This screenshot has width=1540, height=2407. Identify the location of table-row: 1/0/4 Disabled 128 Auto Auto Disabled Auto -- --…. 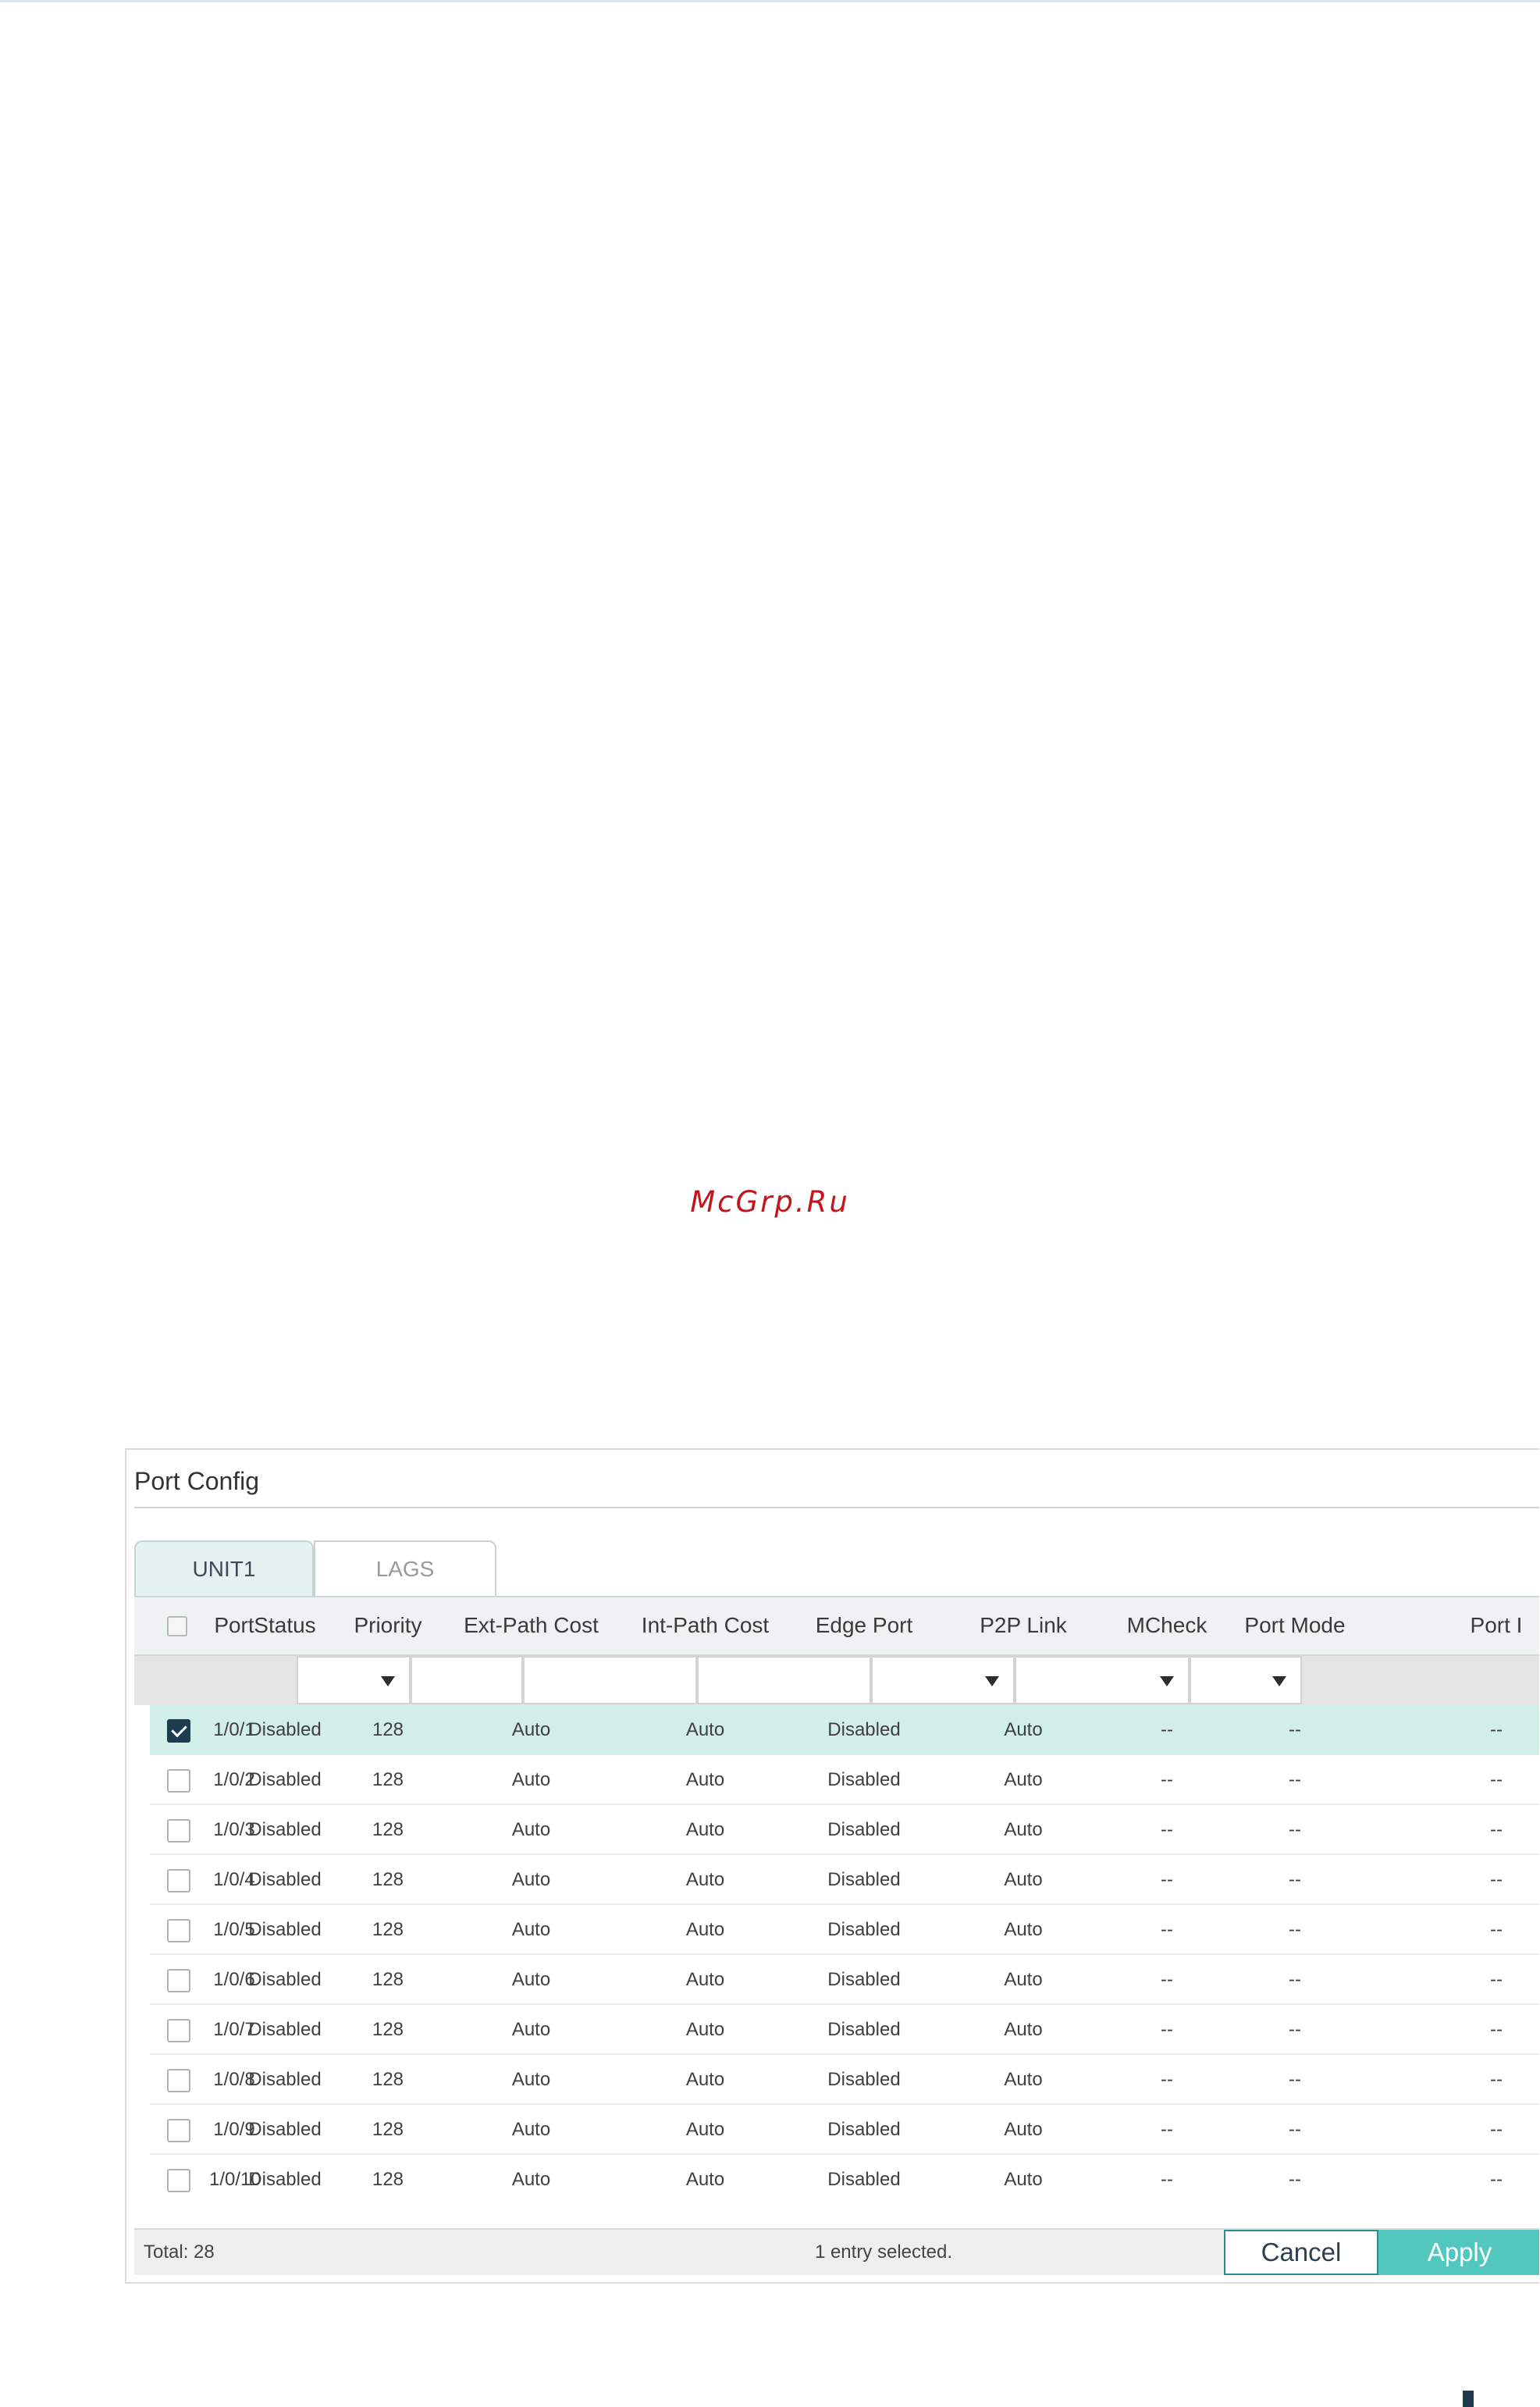
(844, 1880).